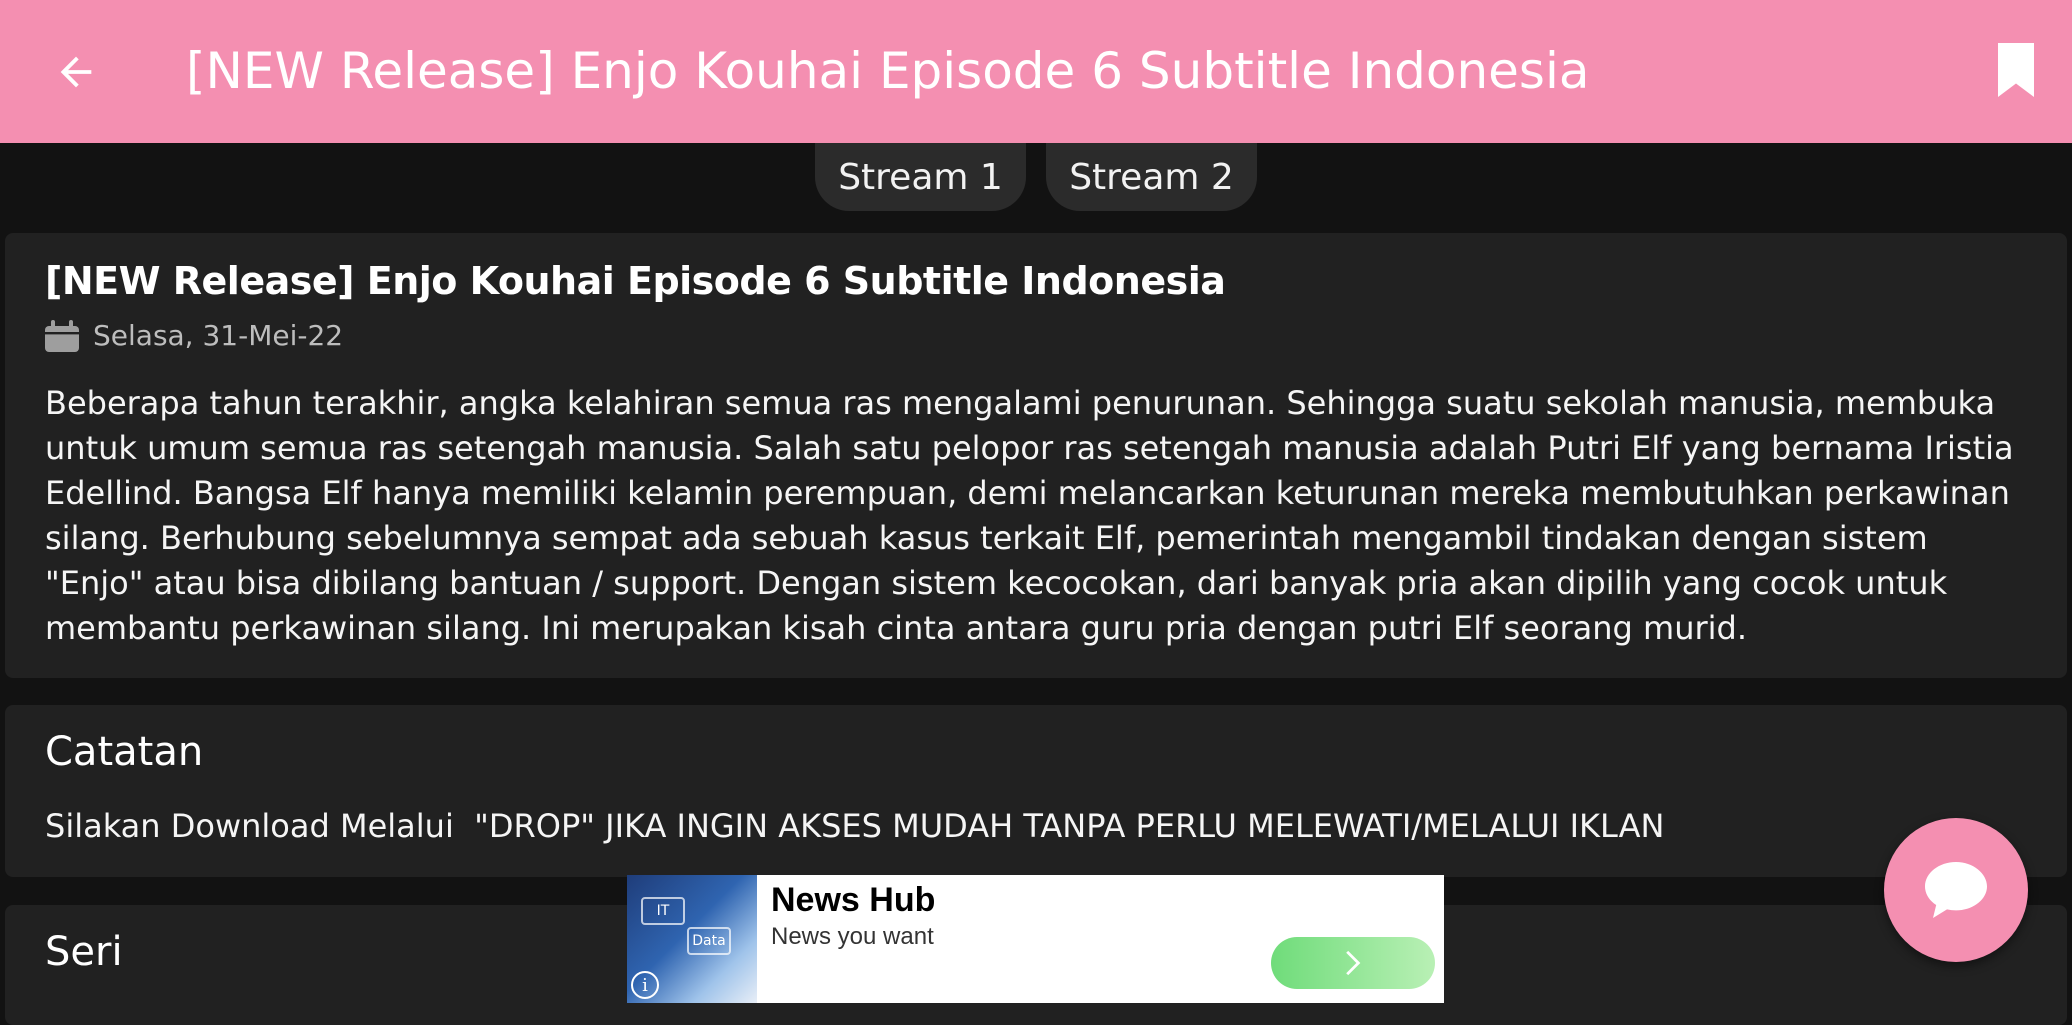  What do you see at coordinates (663, 911) in the screenshot?
I see `ad-thumb-label: IT` at bounding box center [663, 911].